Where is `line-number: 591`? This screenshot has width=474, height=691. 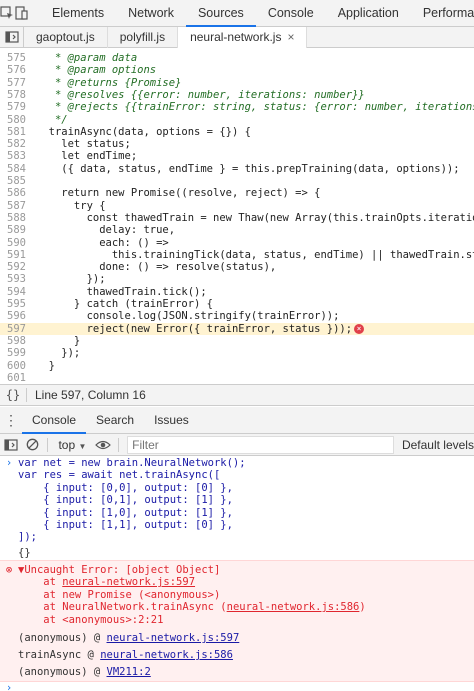 line-number: 591 is located at coordinates (18, 255).